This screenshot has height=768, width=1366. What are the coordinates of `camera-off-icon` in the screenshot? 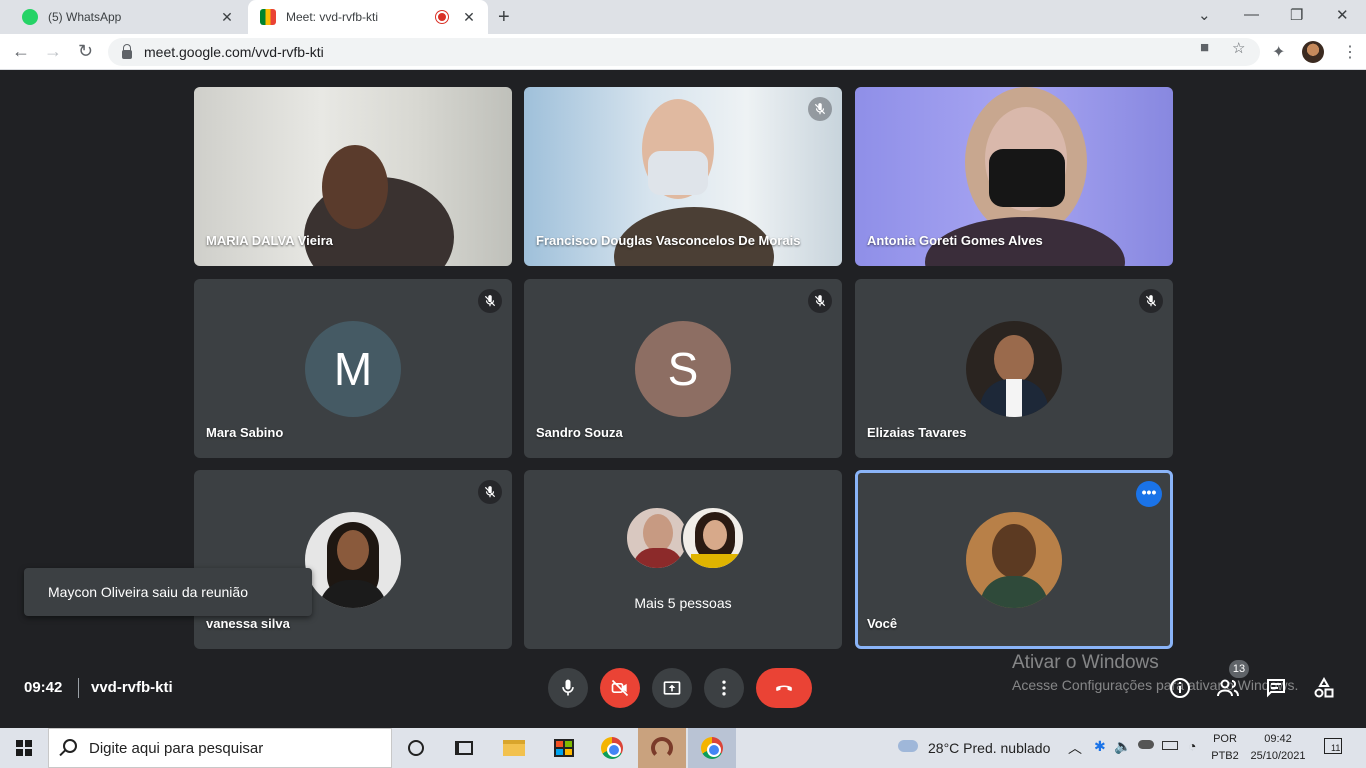 It's located at (620, 688).